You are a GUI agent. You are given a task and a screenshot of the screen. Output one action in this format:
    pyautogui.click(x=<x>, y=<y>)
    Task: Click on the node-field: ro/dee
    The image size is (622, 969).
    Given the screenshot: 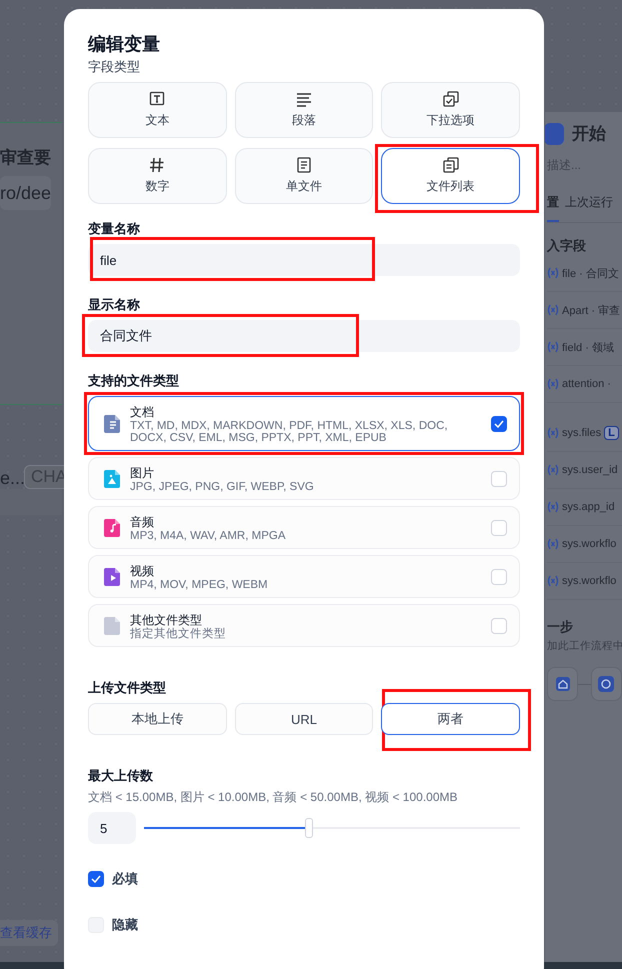 What is the action you would take?
    pyautogui.click(x=26, y=193)
    